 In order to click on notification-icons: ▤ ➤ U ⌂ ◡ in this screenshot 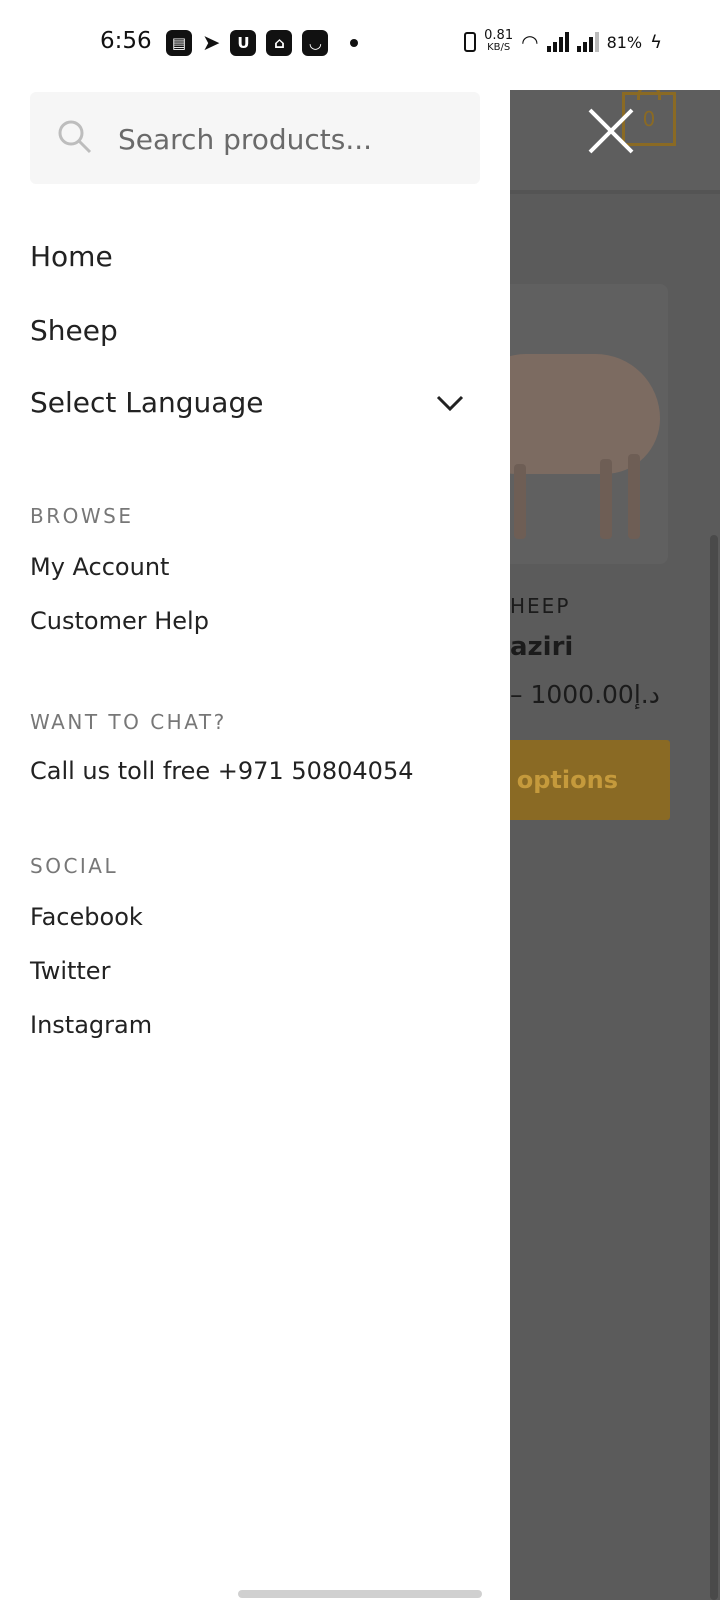, I will do `click(262, 43)`.